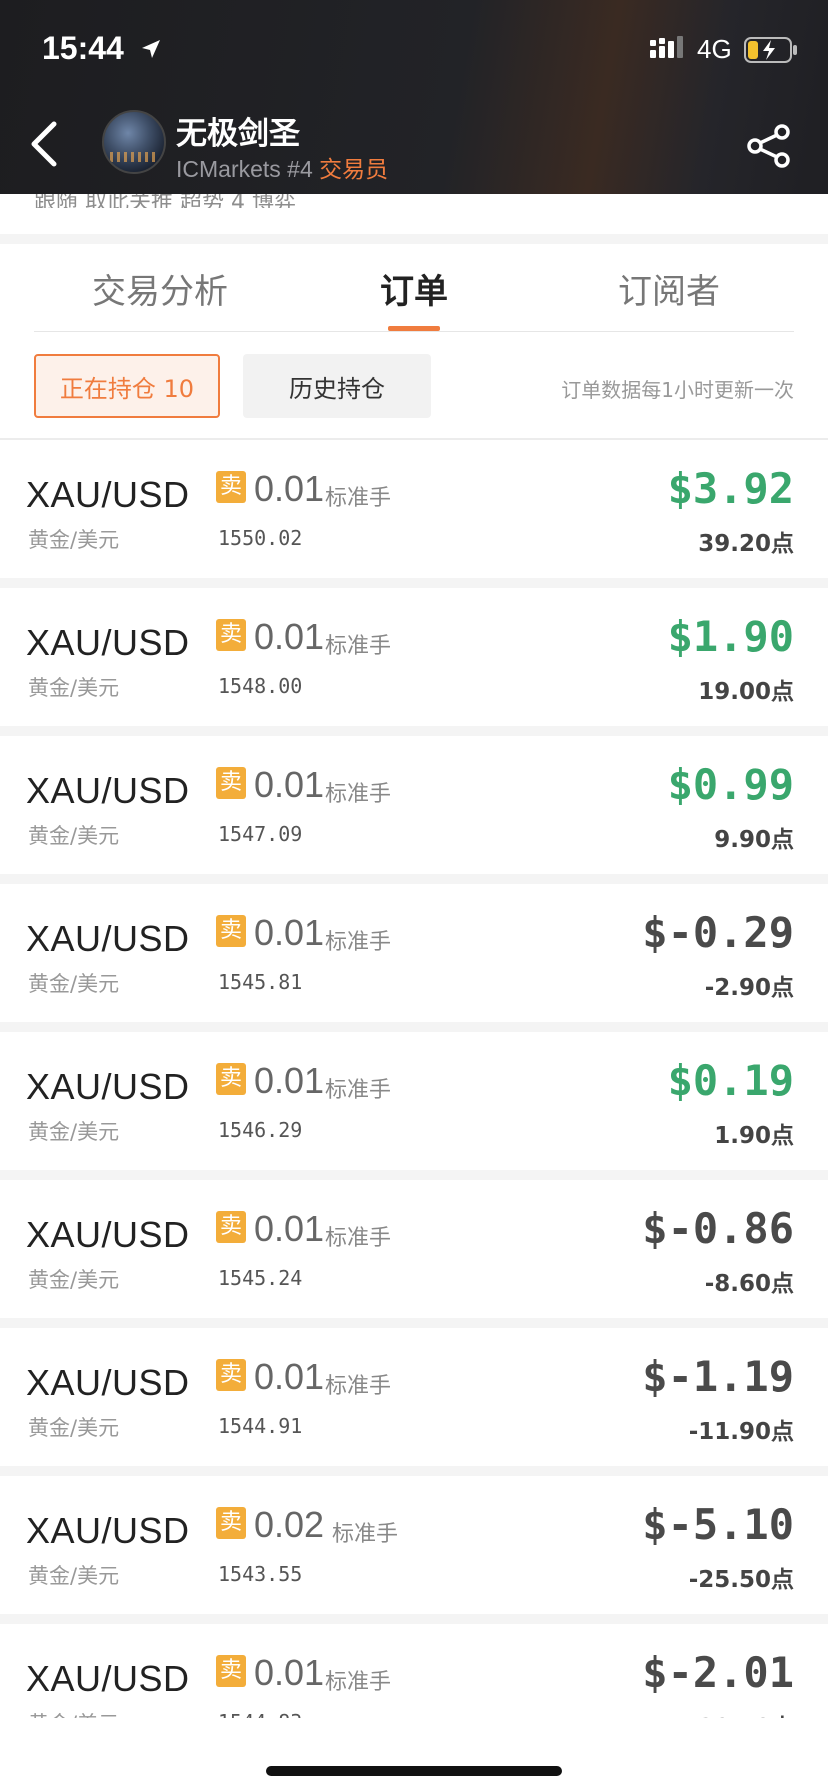 The height and width of the screenshot is (1792, 828). I want to click on order-open-price: 1544.91, so click(260, 1426).